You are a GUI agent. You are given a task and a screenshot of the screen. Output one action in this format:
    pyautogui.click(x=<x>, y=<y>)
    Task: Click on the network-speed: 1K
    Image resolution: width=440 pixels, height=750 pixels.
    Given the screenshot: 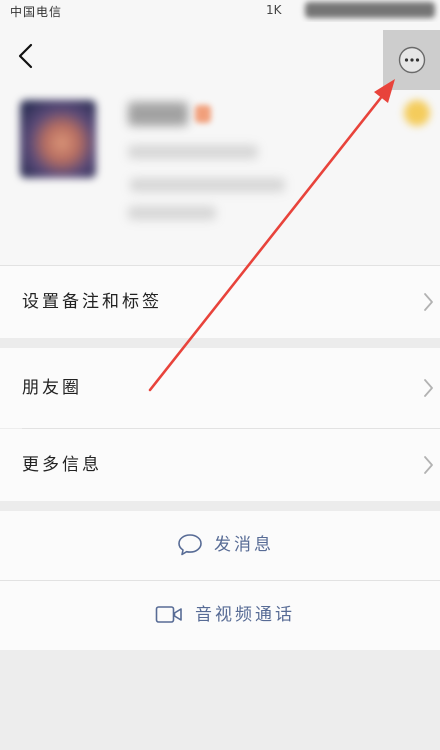 What is the action you would take?
    pyautogui.click(x=274, y=10)
    